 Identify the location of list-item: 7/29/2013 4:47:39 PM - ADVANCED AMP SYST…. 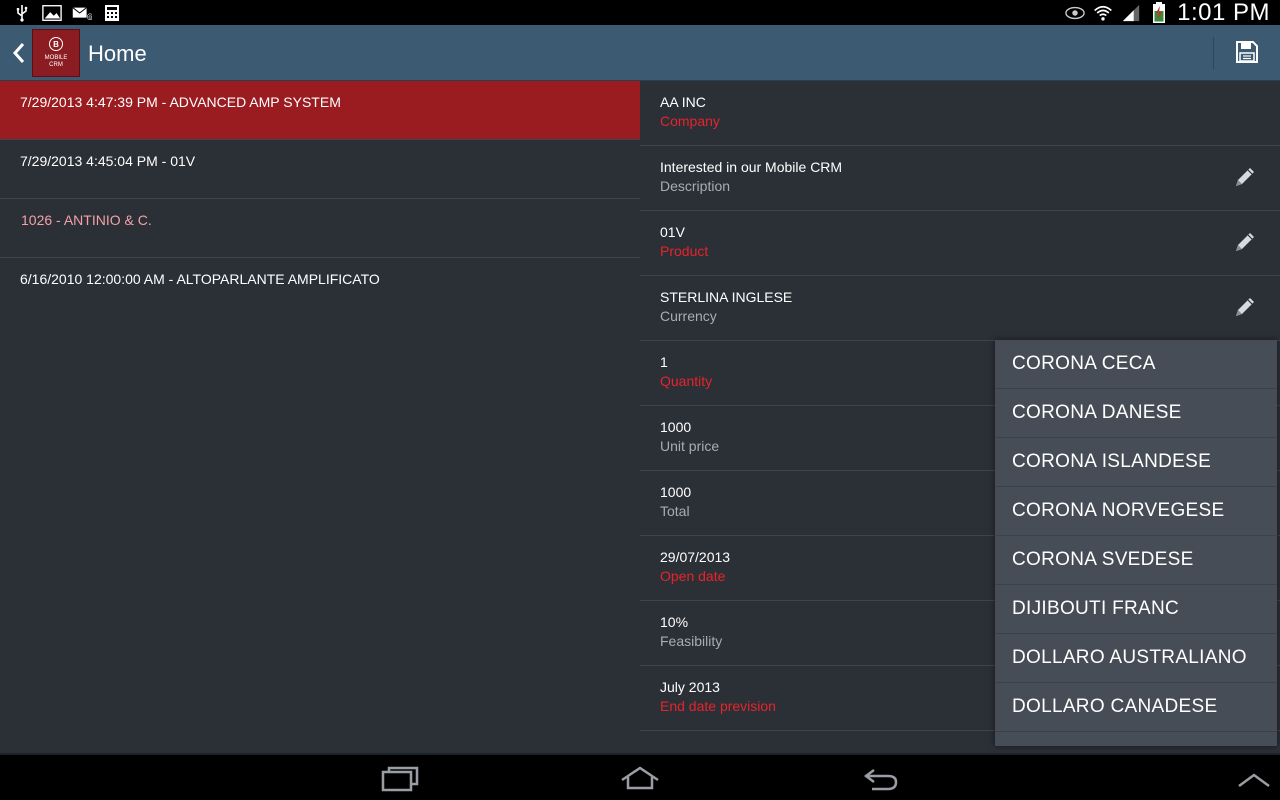
(320, 110).